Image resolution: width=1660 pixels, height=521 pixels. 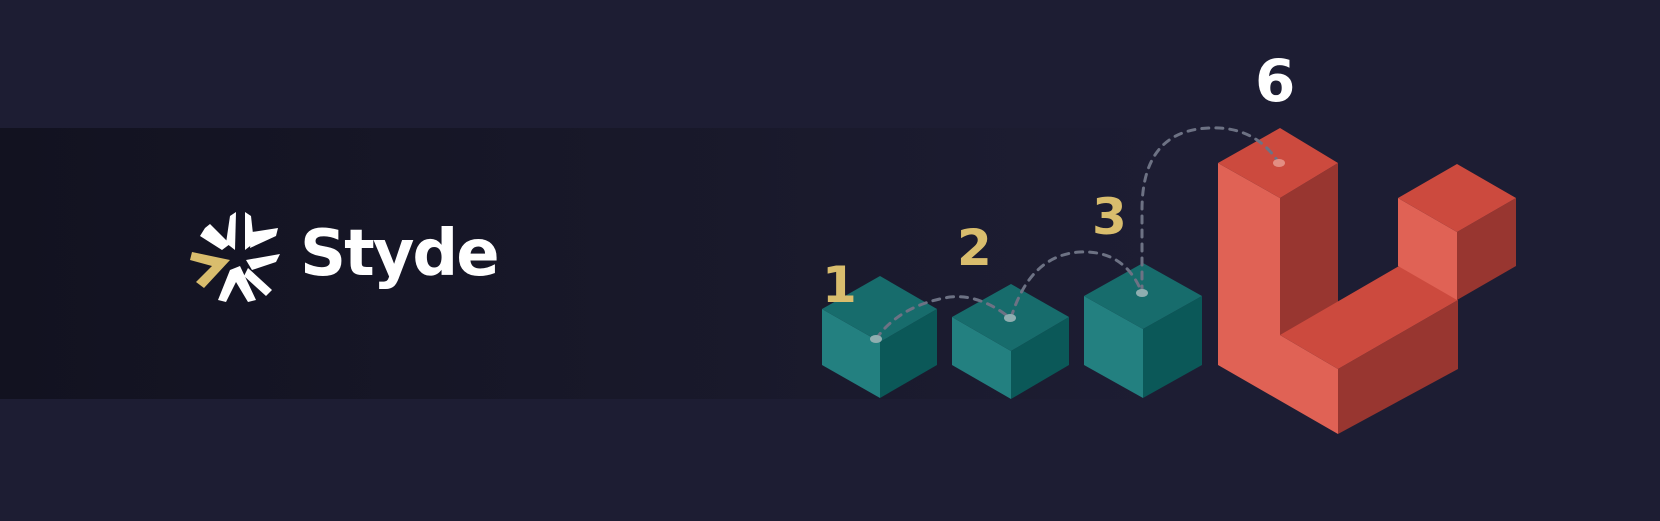 What do you see at coordinates (1275, 81) in the screenshot?
I see `step-number-6: 6` at bounding box center [1275, 81].